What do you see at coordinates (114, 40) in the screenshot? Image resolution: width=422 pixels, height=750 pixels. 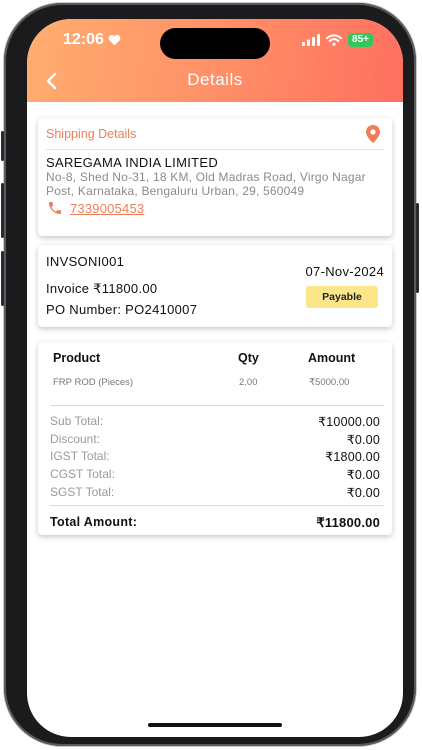 I see `heart-icon` at bounding box center [114, 40].